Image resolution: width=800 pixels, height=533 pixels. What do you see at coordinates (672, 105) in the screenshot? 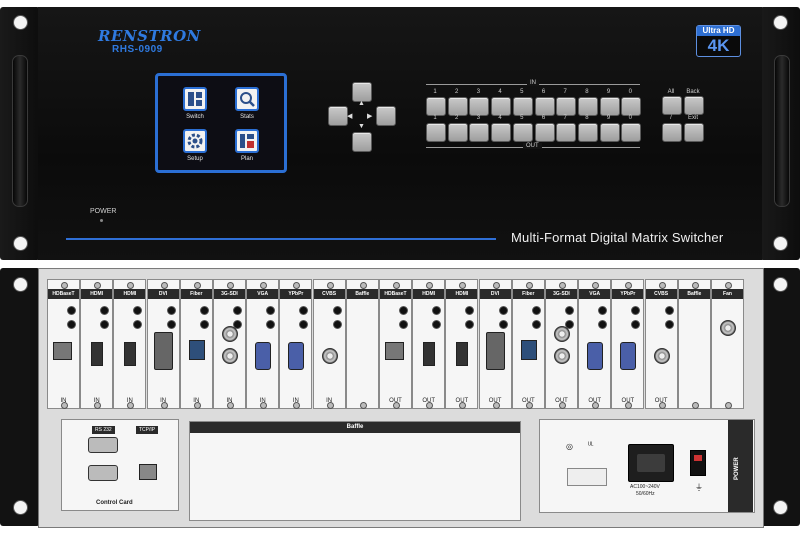
I see `all-button` at bounding box center [672, 105].